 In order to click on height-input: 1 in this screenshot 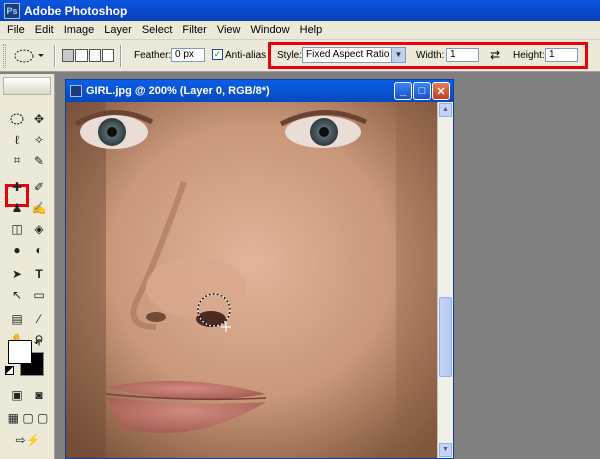, I will do `click(561, 55)`.